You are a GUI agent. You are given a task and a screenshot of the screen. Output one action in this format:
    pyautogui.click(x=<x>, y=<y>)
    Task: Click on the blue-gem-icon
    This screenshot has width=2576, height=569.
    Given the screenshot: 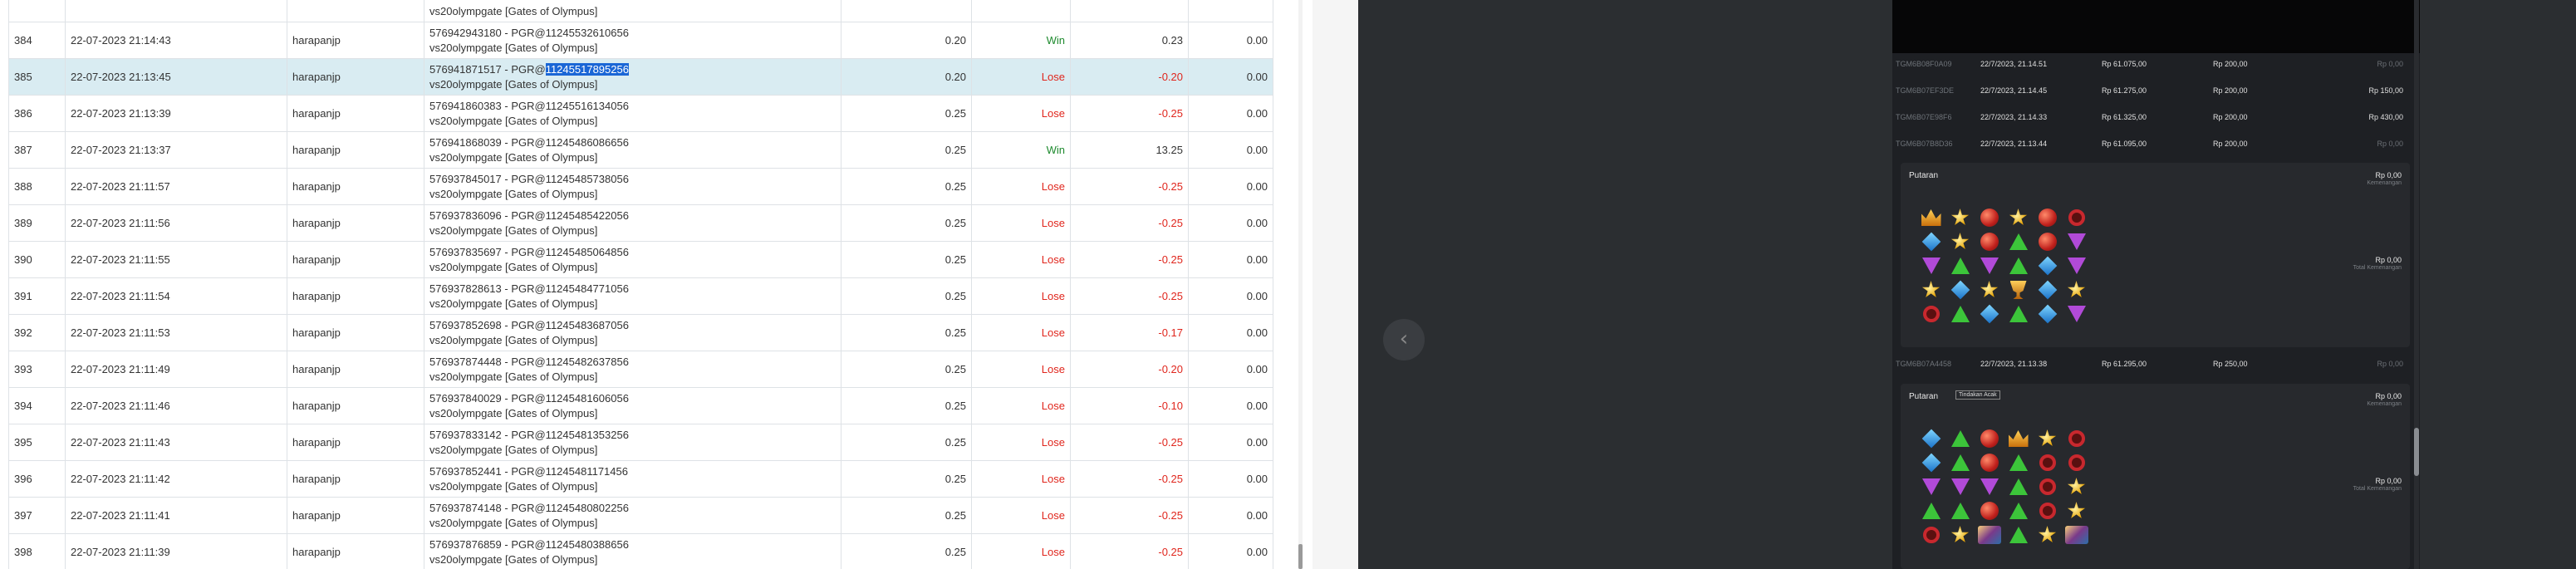 What is the action you would take?
    pyautogui.click(x=1989, y=314)
    